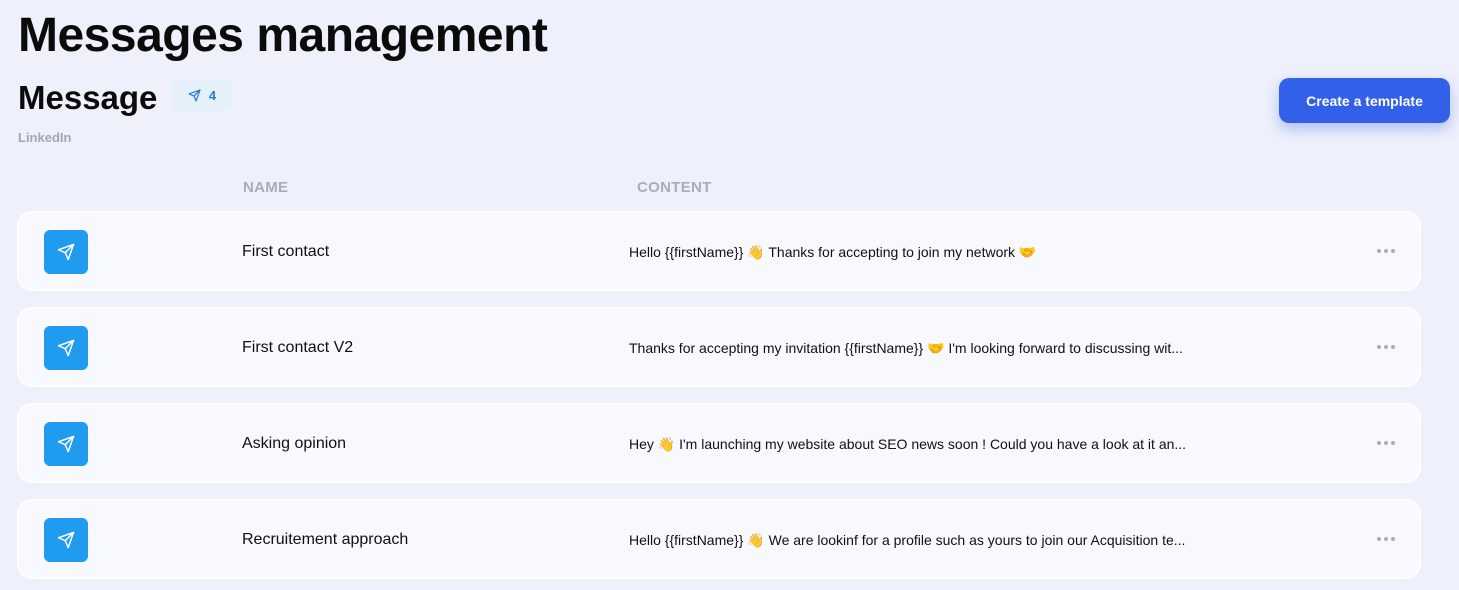 This screenshot has width=1459, height=590. I want to click on message-count: 4, so click(212, 95).